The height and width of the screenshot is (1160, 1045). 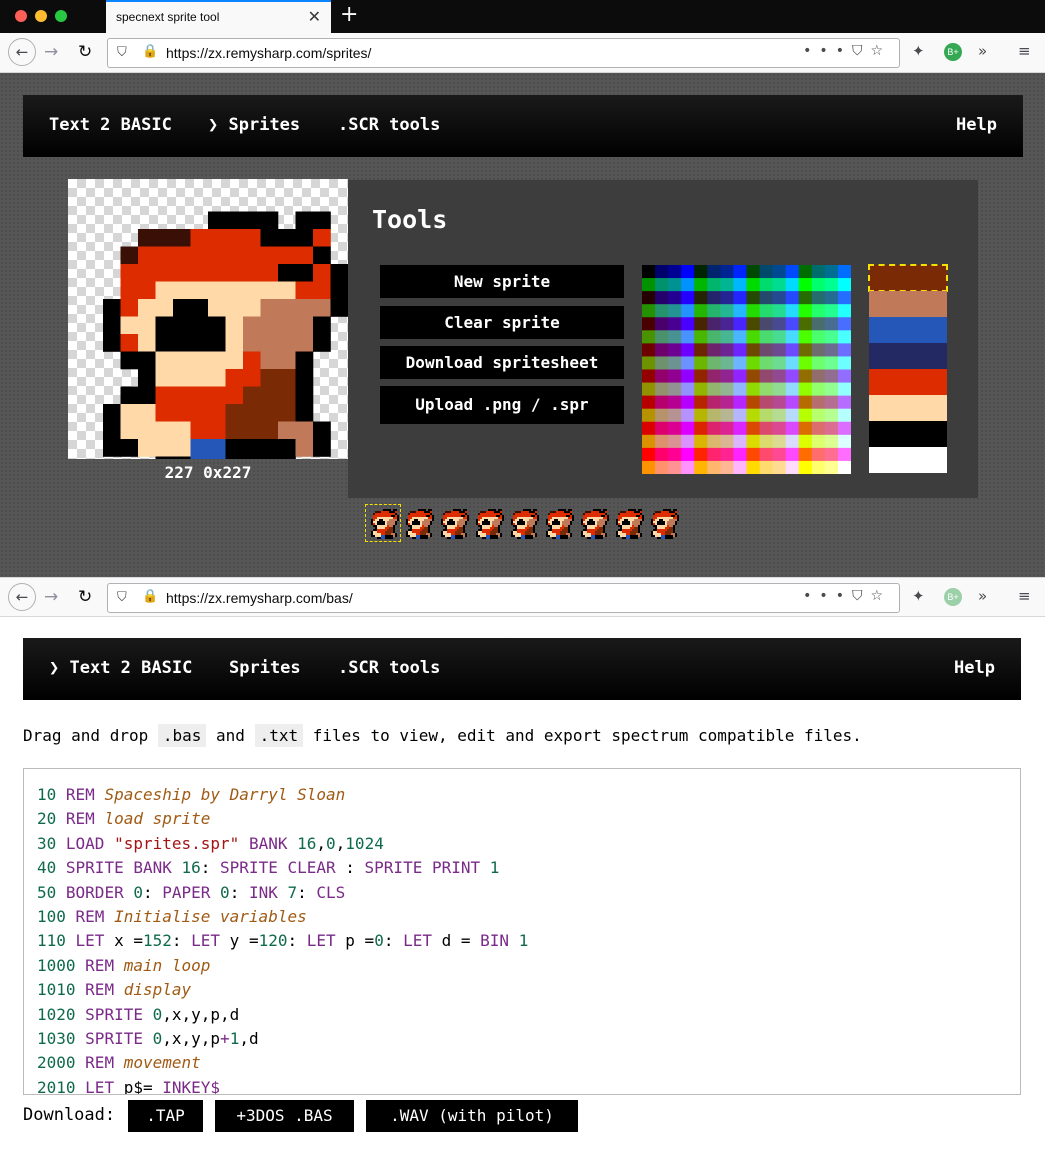 What do you see at coordinates (265, 668) in the screenshot?
I see `nav-sprites: Sprites` at bounding box center [265, 668].